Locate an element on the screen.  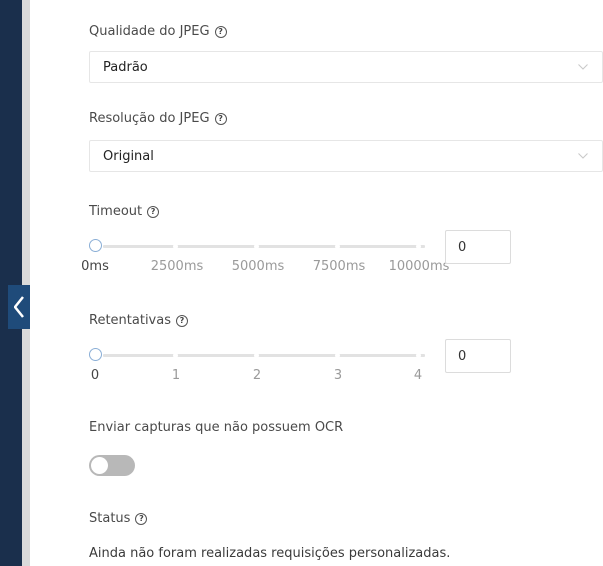
jpeg-quality-selected-value: Padrão is located at coordinates (125, 67).